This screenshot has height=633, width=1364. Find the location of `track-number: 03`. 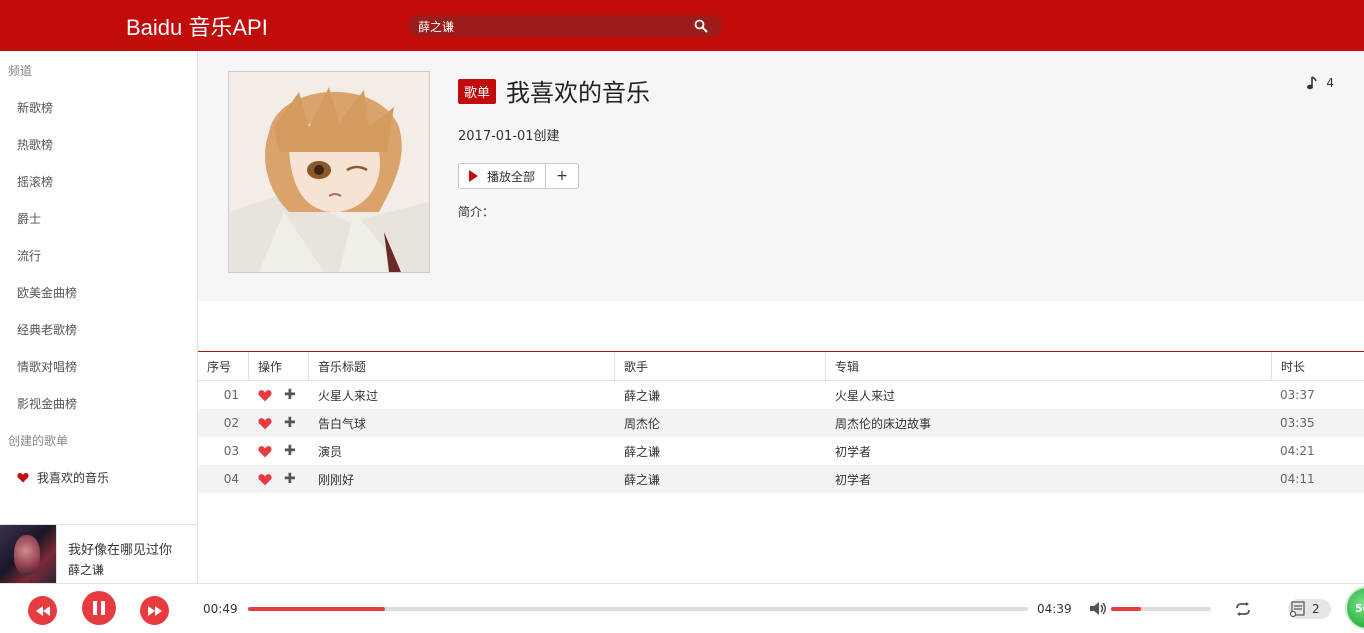

track-number: 03 is located at coordinates (231, 451).